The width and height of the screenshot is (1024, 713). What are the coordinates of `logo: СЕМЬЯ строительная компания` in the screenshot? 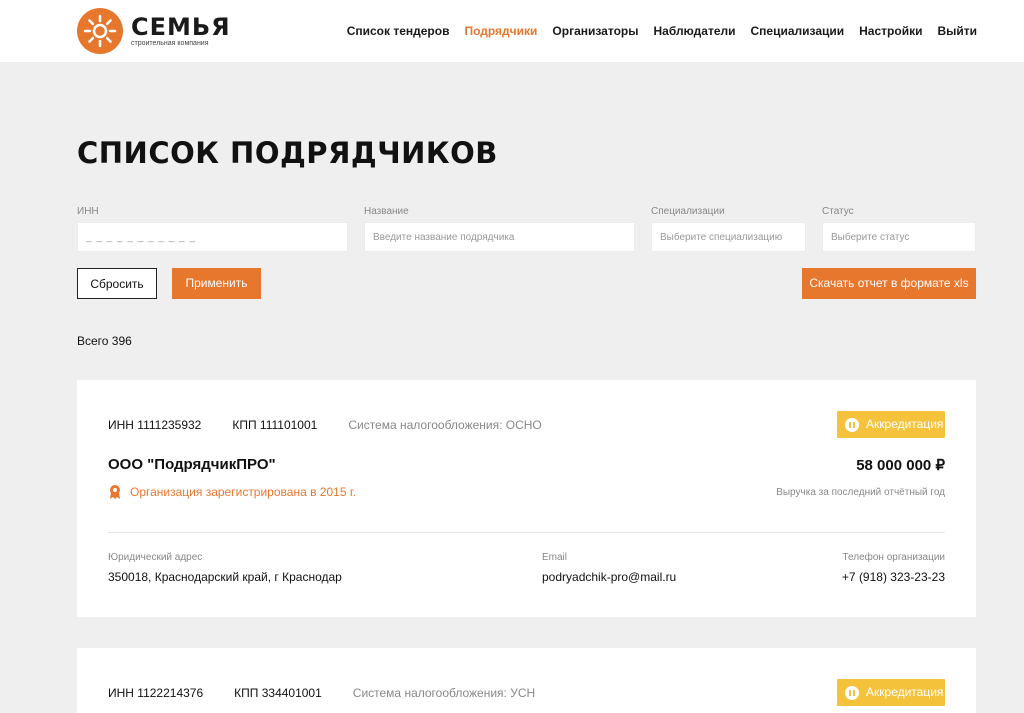 It's located at (154, 31).